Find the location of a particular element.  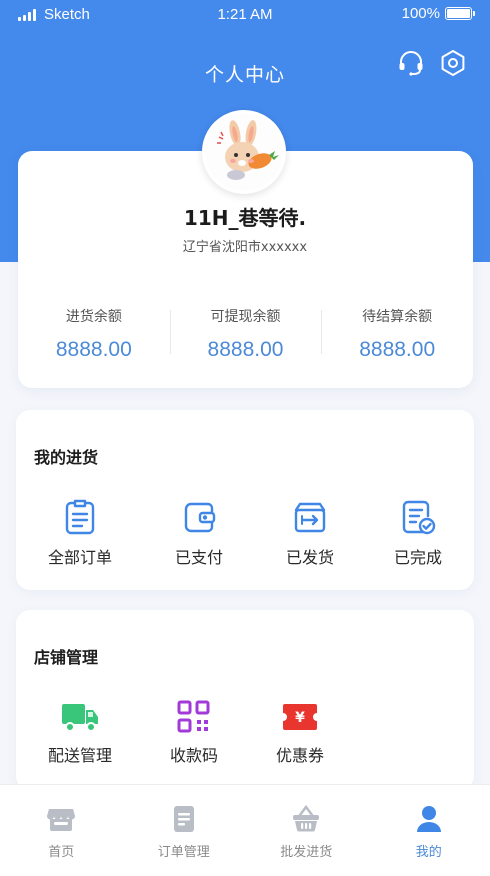

paid-button: 已支付 is located at coordinates (199, 533).